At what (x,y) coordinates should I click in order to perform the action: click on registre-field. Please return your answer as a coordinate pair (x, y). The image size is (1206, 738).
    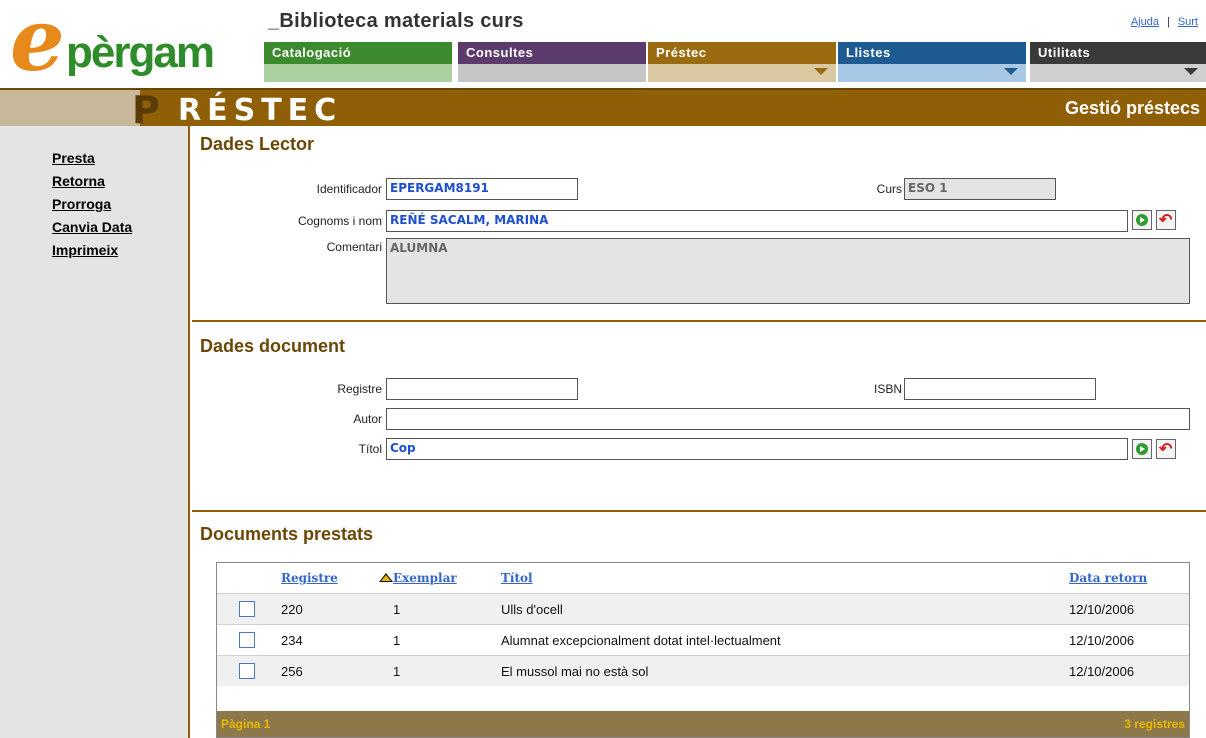
    Looking at the image, I should click on (482, 389).